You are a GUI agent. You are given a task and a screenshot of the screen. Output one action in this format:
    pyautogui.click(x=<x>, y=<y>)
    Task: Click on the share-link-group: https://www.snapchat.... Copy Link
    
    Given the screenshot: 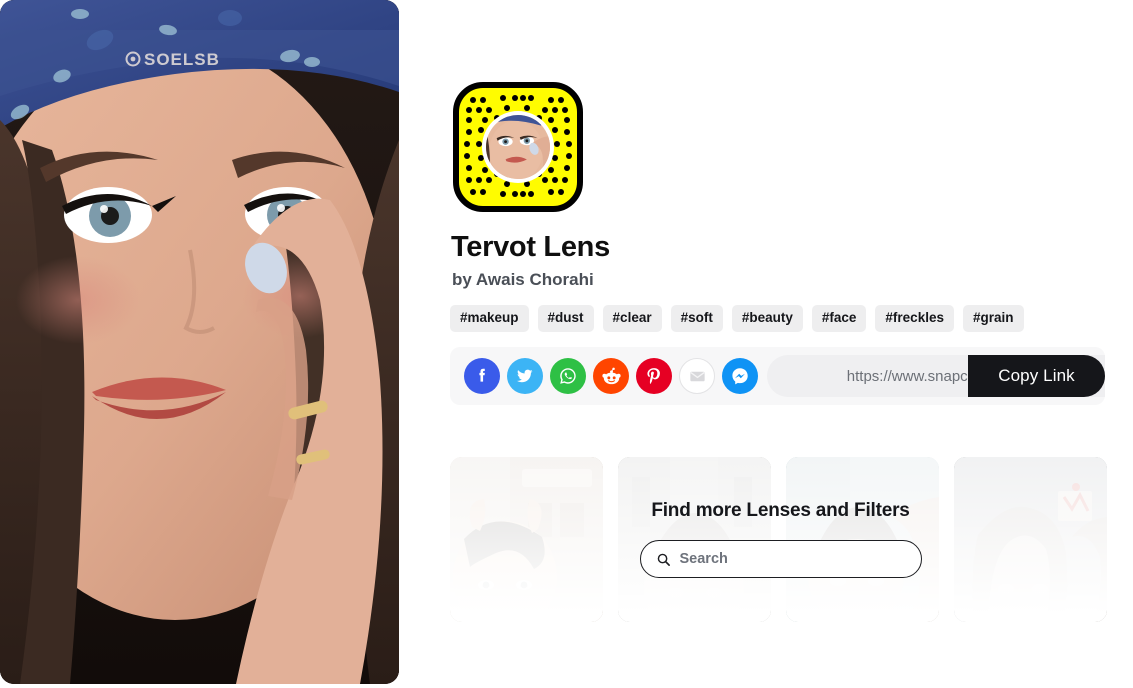 What is the action you would take?
    pyautogui.click(x=936, y=376)
    